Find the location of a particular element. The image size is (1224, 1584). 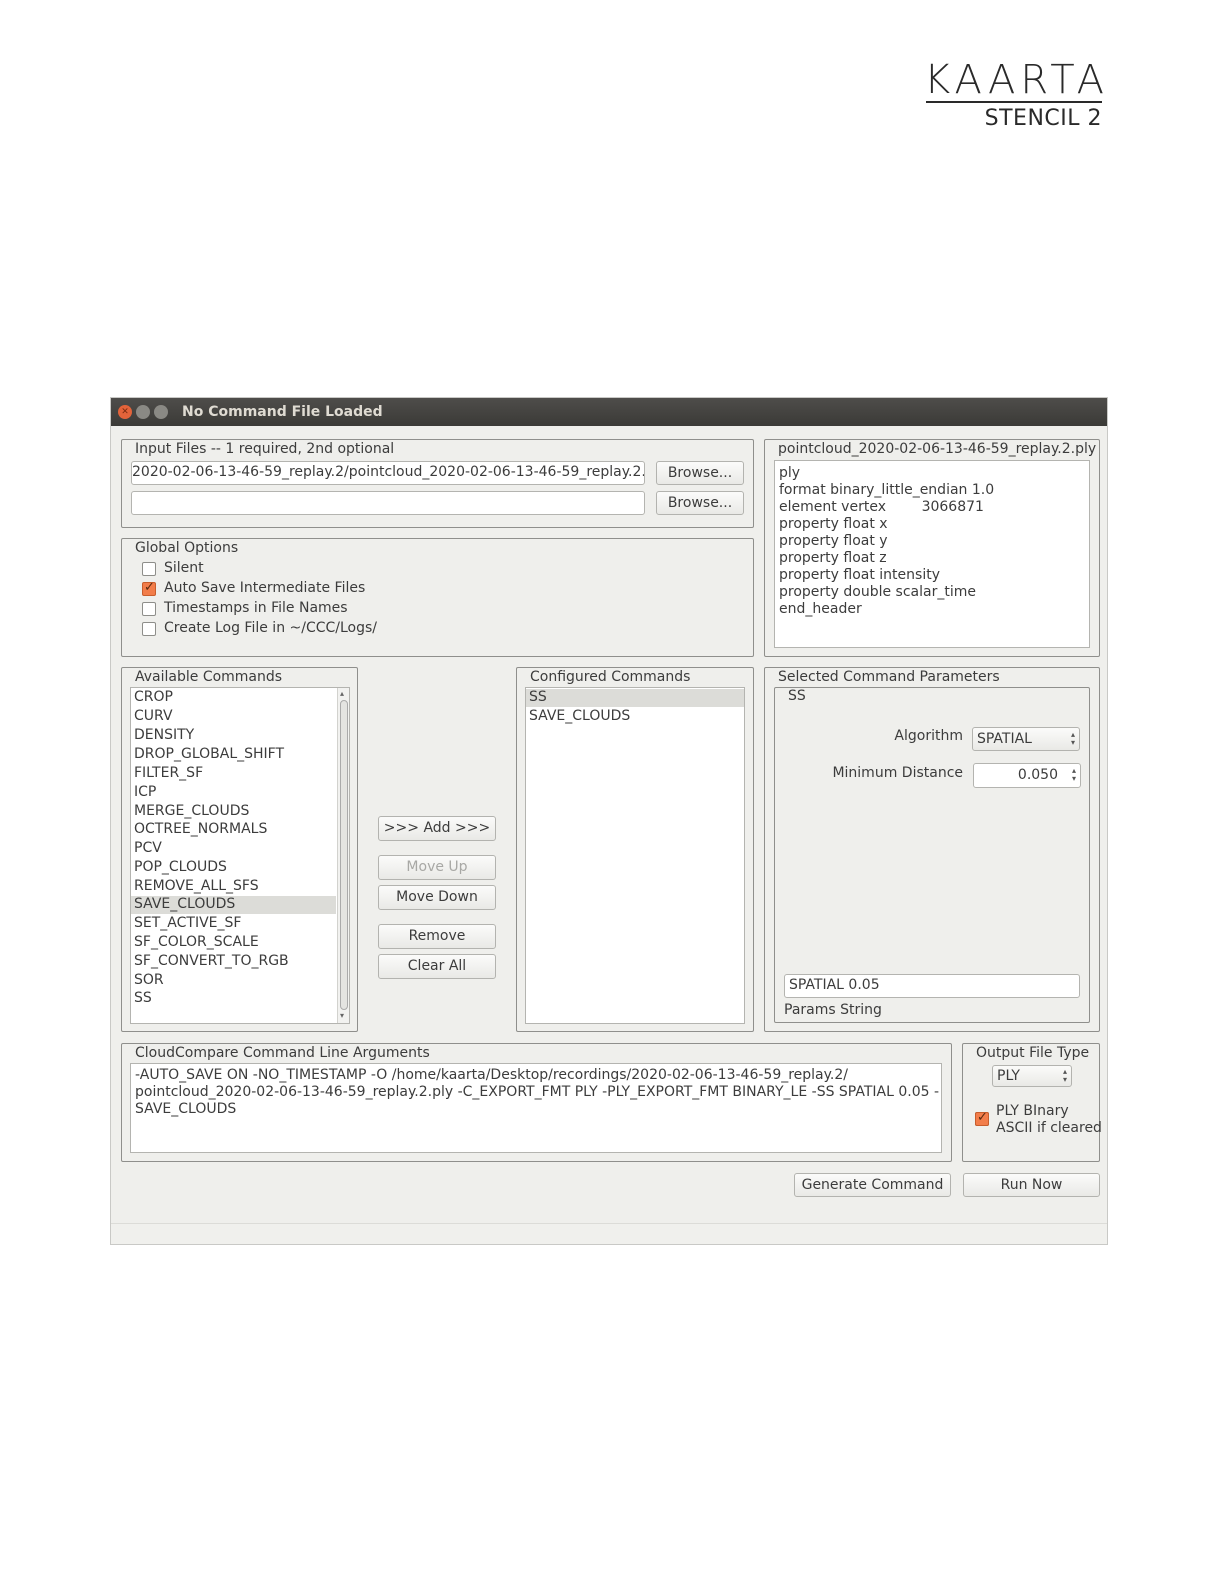

min-distance-spinbox: 0.050 ▴ ▾ is located at coordinates (1027, 775).